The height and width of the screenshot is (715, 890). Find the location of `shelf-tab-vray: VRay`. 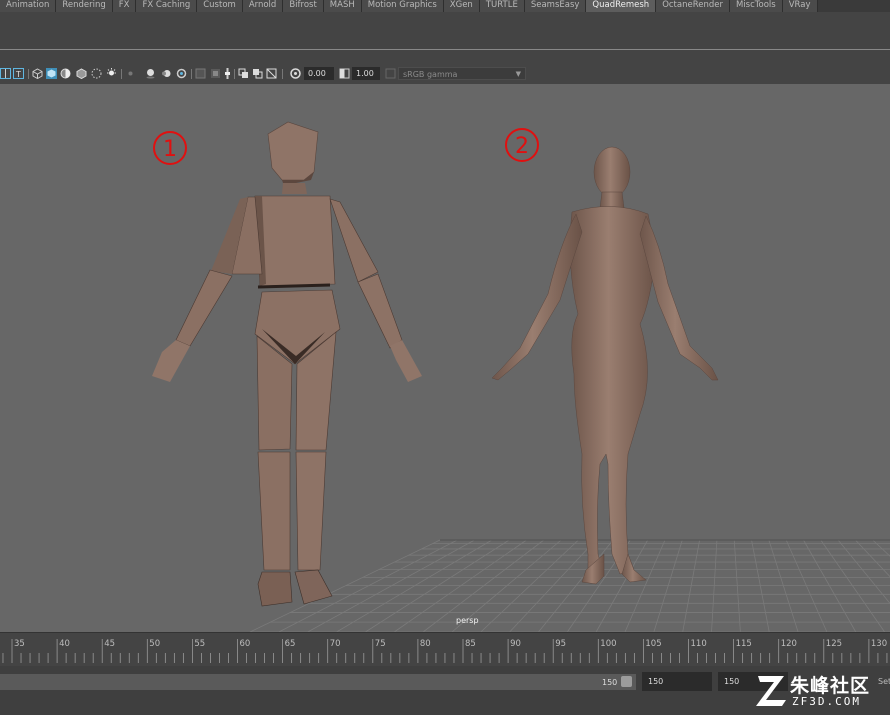

shelf-tab-vray: VRay is located at coordinates (800, 6).